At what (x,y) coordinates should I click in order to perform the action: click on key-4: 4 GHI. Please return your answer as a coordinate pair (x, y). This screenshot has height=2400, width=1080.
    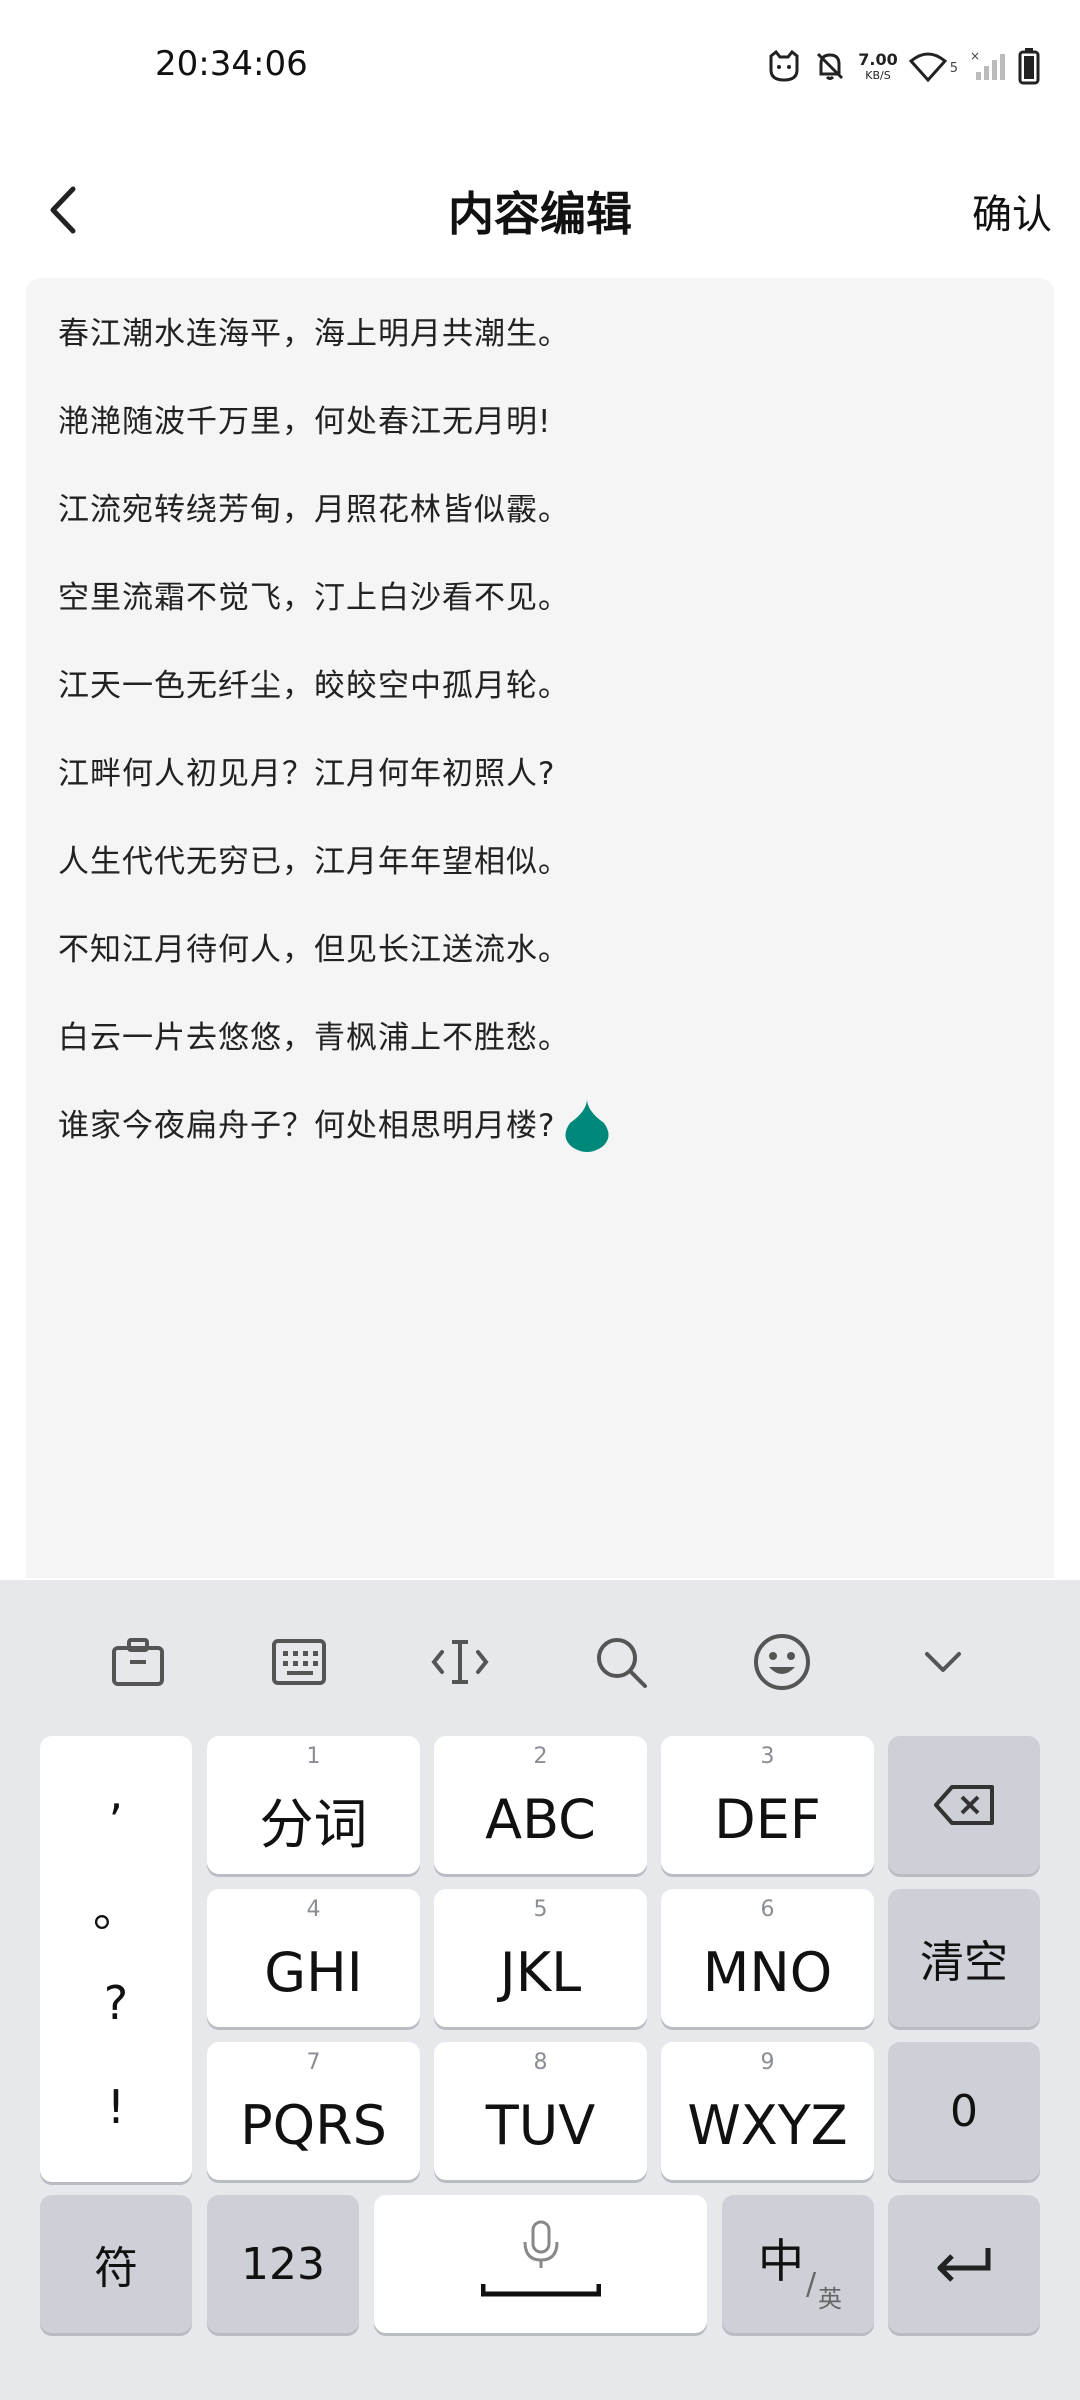
    Looking at the image, I should click on (313, 1958).